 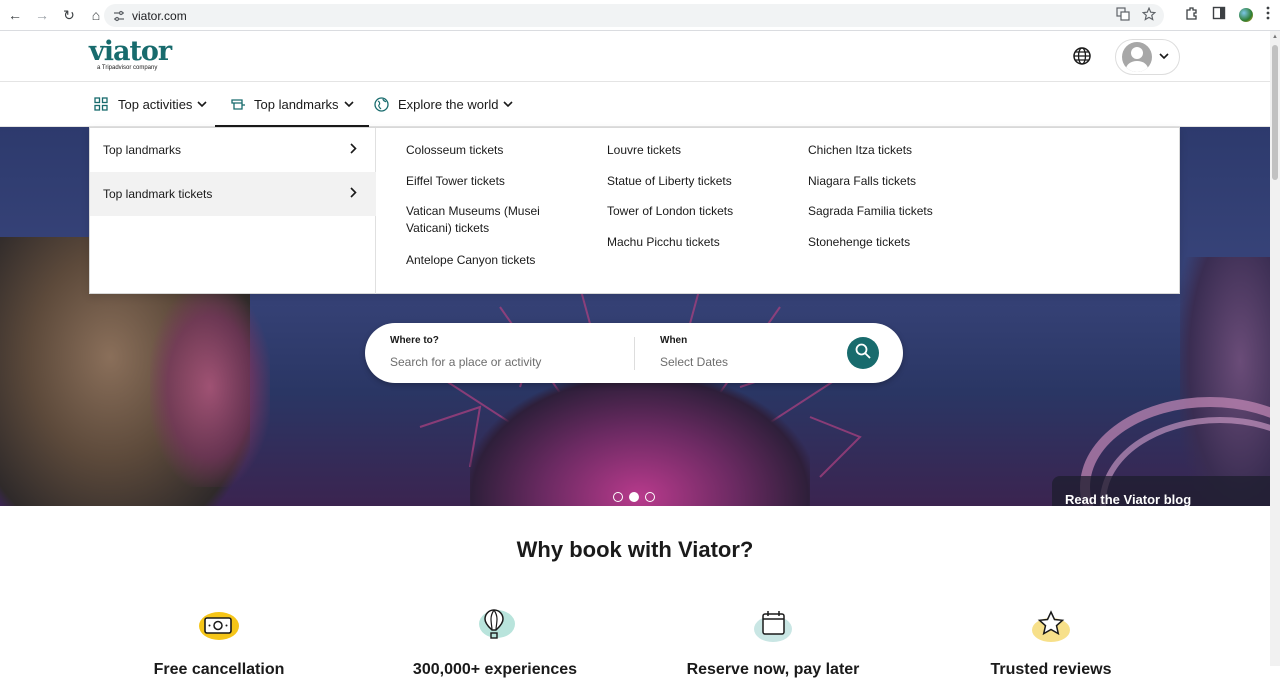 What do you see at coordinates (155, 104) in the screenshot?
I see `tab-label: Top activities` at bounding box center [155, 104].